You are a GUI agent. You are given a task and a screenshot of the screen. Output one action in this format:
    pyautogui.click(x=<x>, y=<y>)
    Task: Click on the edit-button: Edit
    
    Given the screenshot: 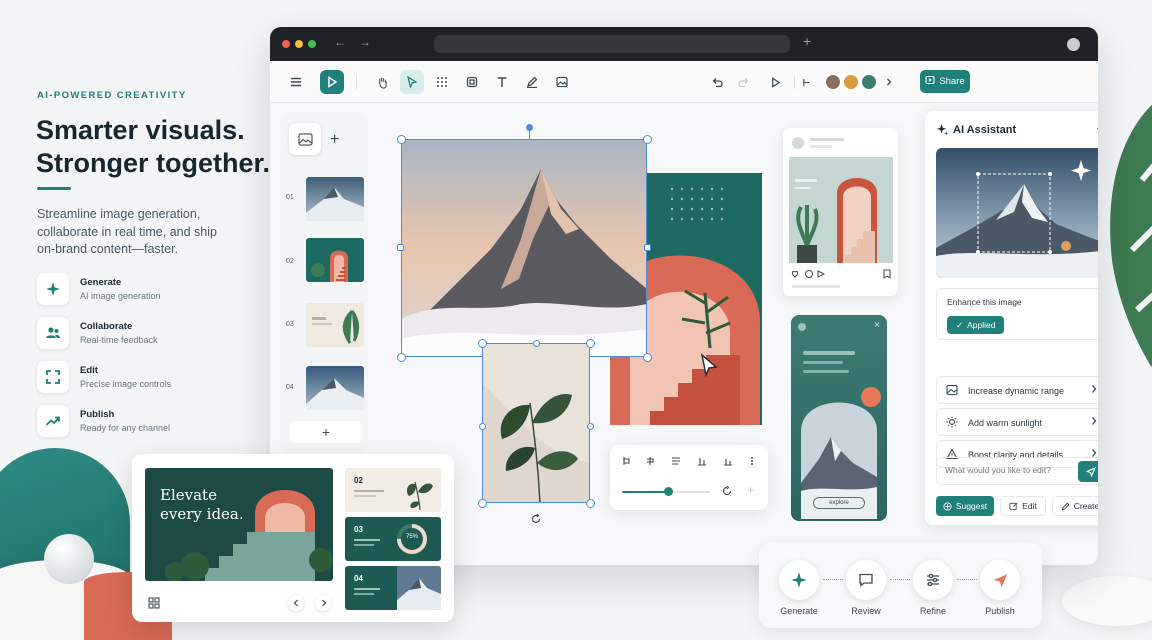 What is the action you would take?
    pyautogui.click(x=1023, y=506)
    